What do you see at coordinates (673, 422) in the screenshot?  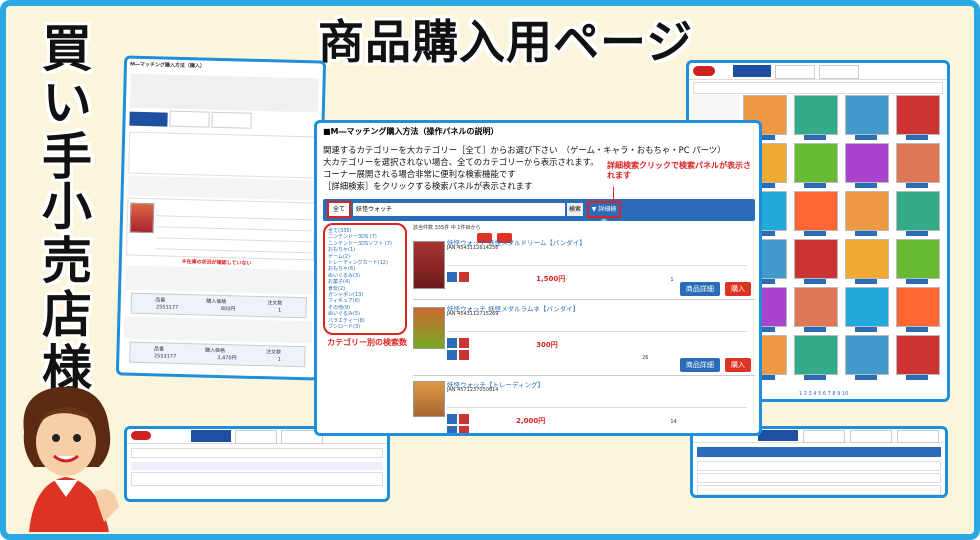 I see `product-qty-3: 14` at bounding box center [673, 422].